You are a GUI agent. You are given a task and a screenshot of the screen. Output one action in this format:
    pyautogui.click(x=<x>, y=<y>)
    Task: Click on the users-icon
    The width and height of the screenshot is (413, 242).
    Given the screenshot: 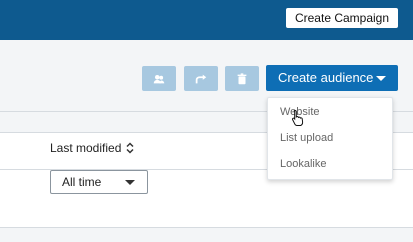 What is the action you would take?
    pyautogui.click(x=159, y=78)
    